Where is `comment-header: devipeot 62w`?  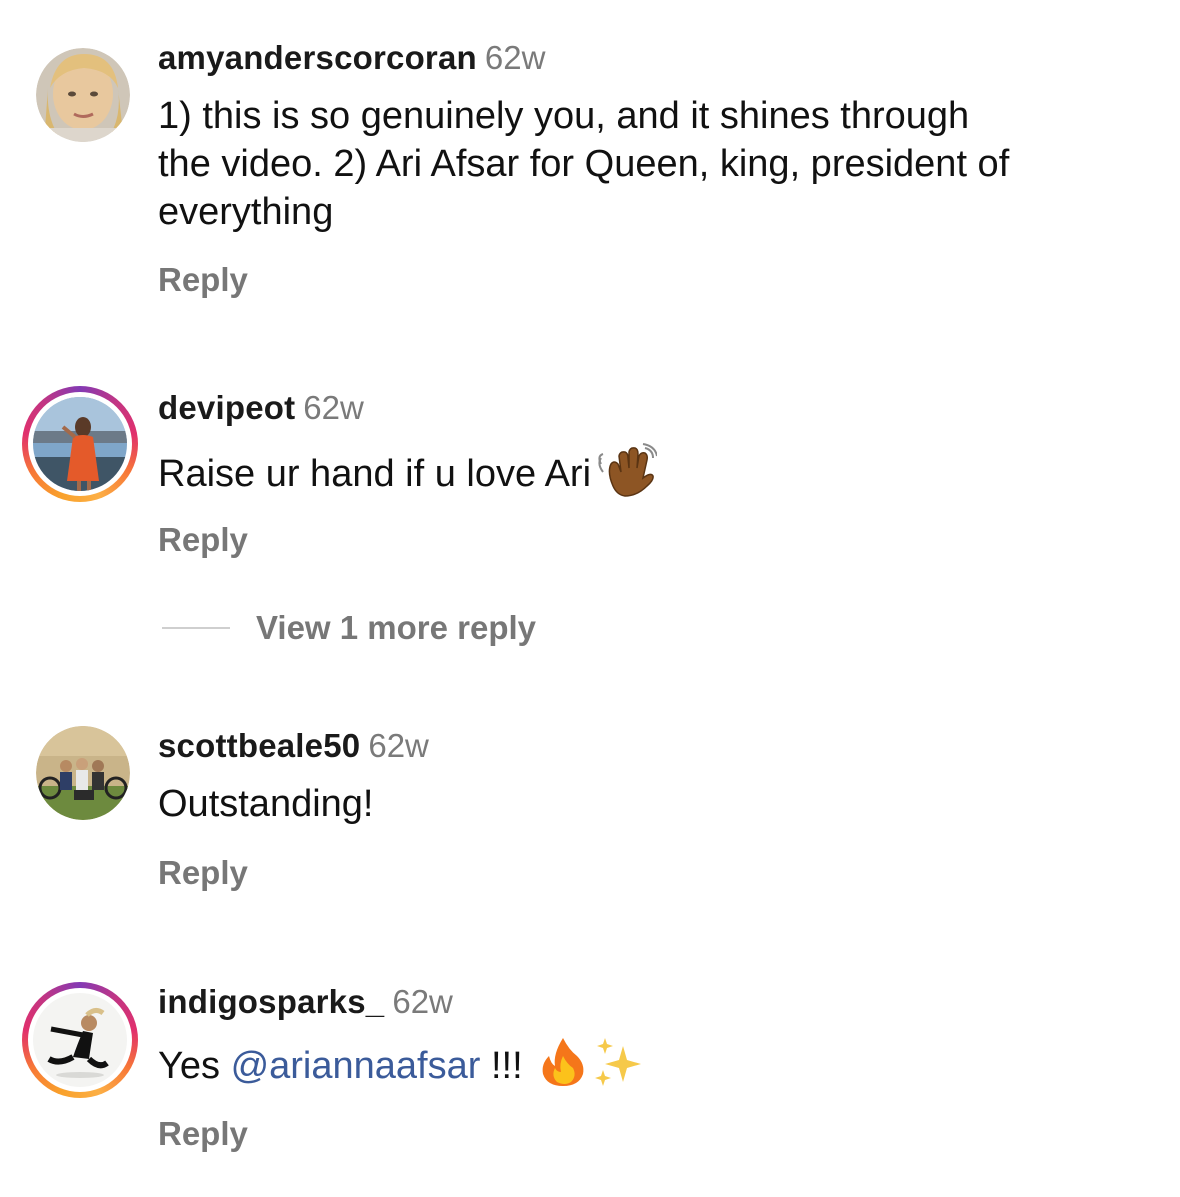 comment-header: devipeot 62w is located at coordinates (261, 408).